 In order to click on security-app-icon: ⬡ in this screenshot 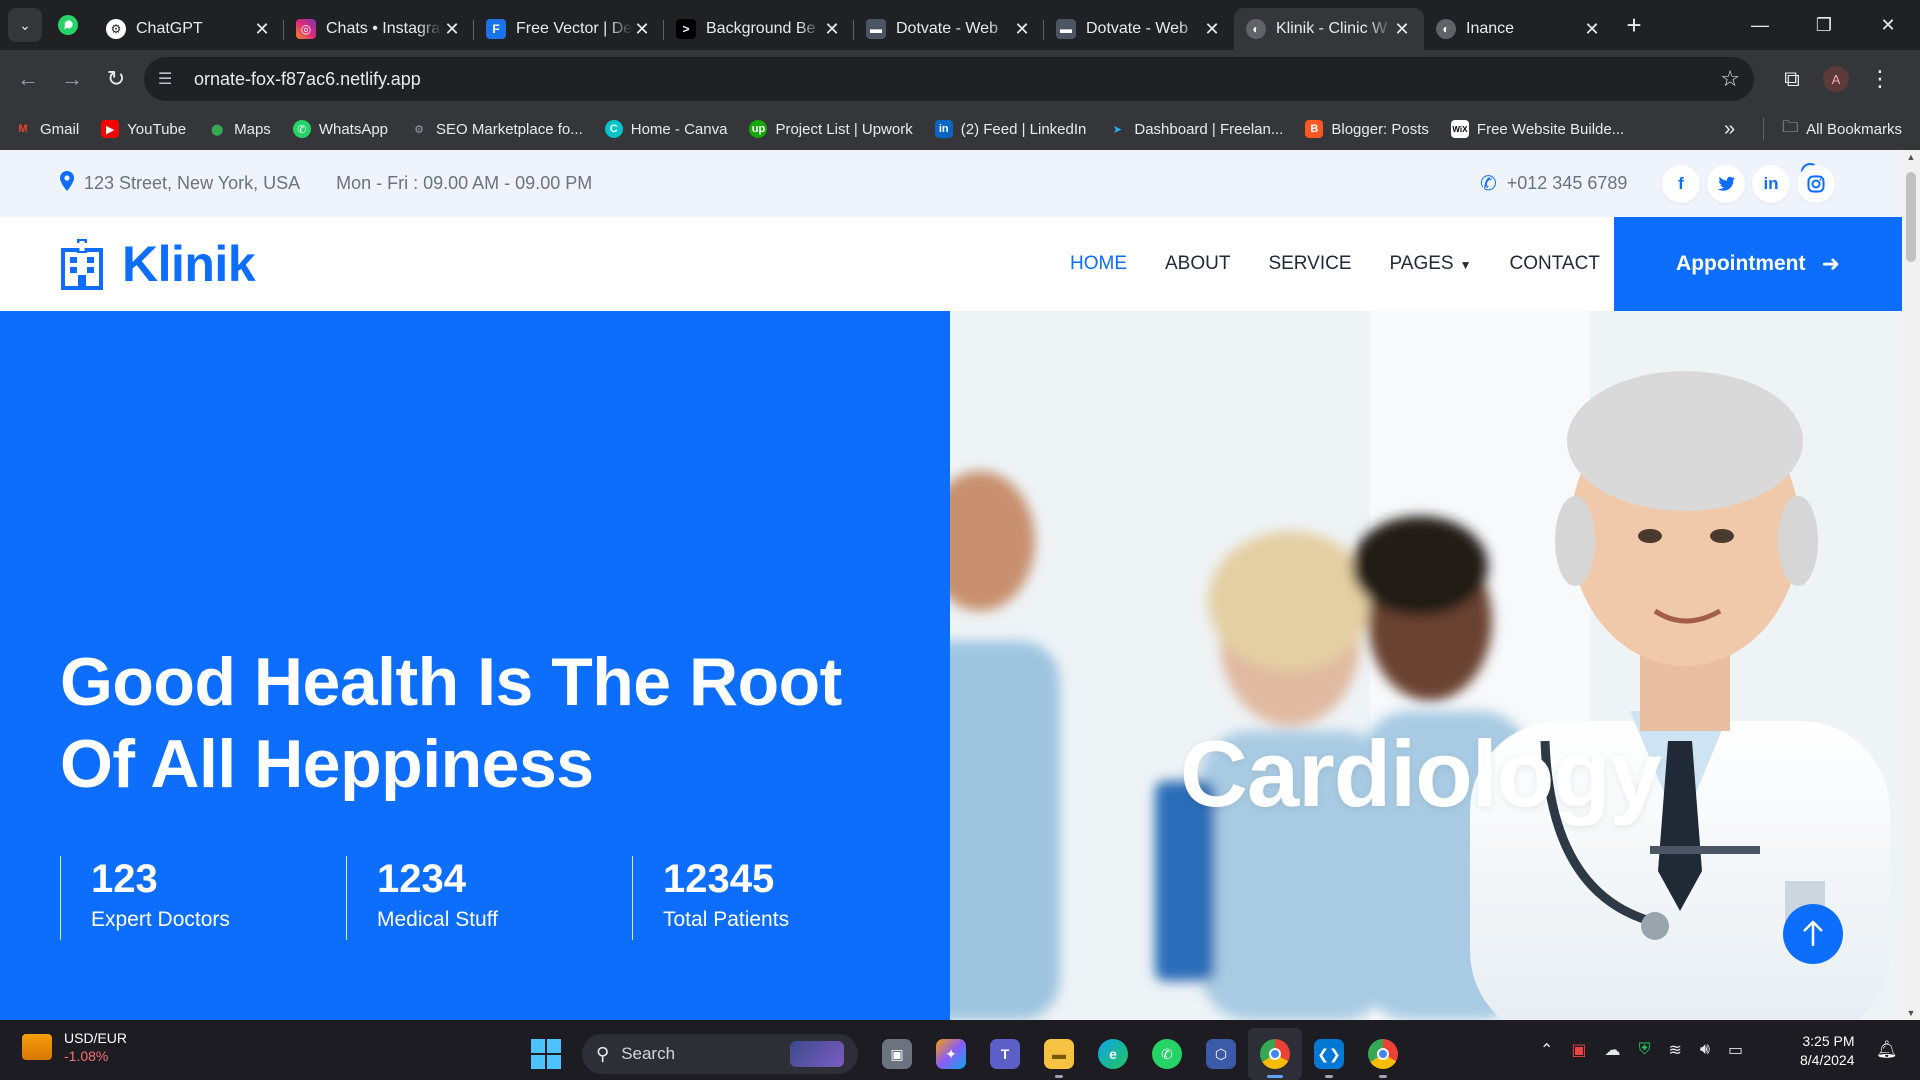, I will do `click(1221, 1054)`.